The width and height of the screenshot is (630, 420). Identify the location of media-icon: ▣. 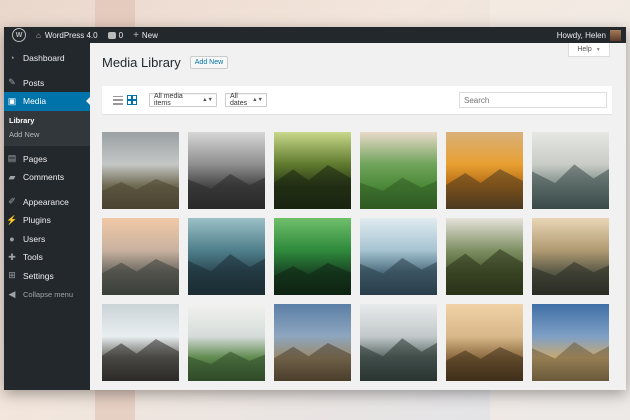
(12, 100).